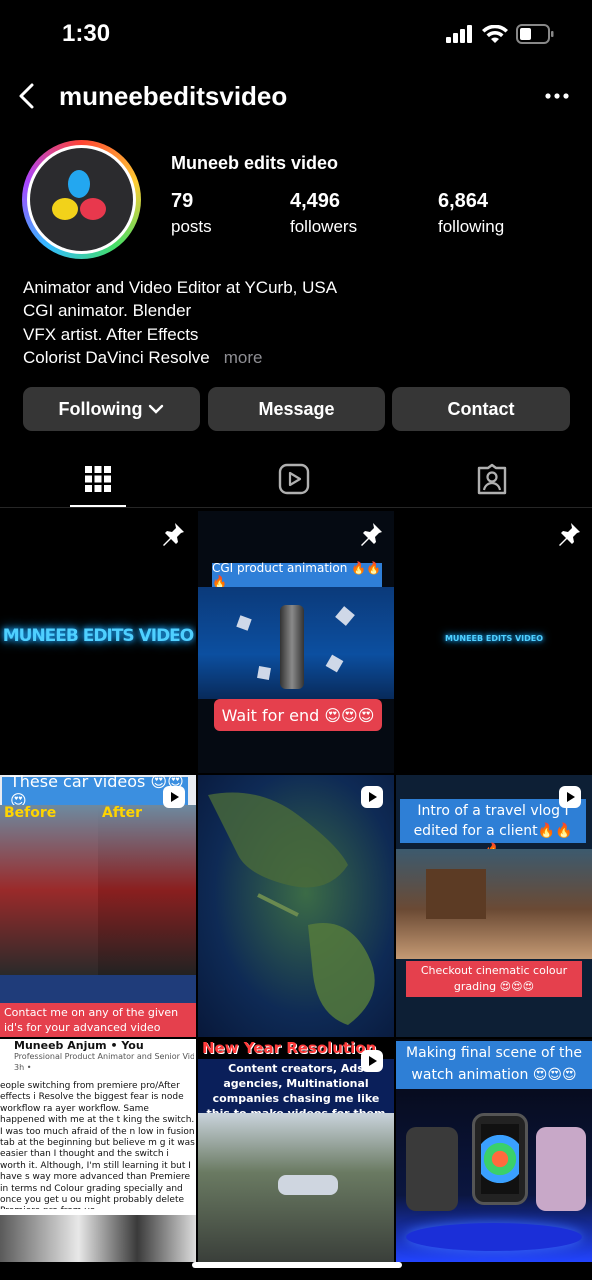 The width and height of the screenshot is (592, 1280). What do you see at coordinates (557, 96) in the screenshot?
I see `more-options-icon` at bounding box center [557, 96].